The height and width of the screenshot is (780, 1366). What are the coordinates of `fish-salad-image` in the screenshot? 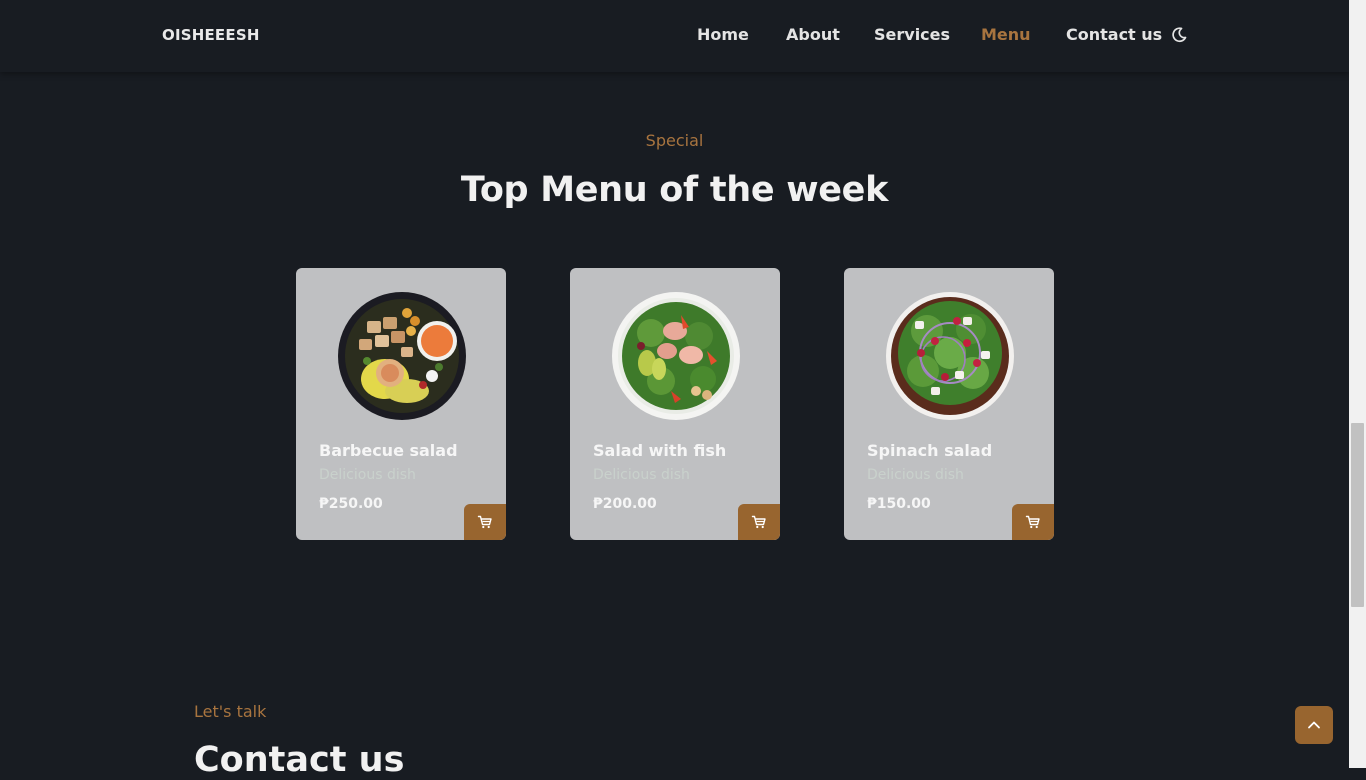 It's located at (676, 356).